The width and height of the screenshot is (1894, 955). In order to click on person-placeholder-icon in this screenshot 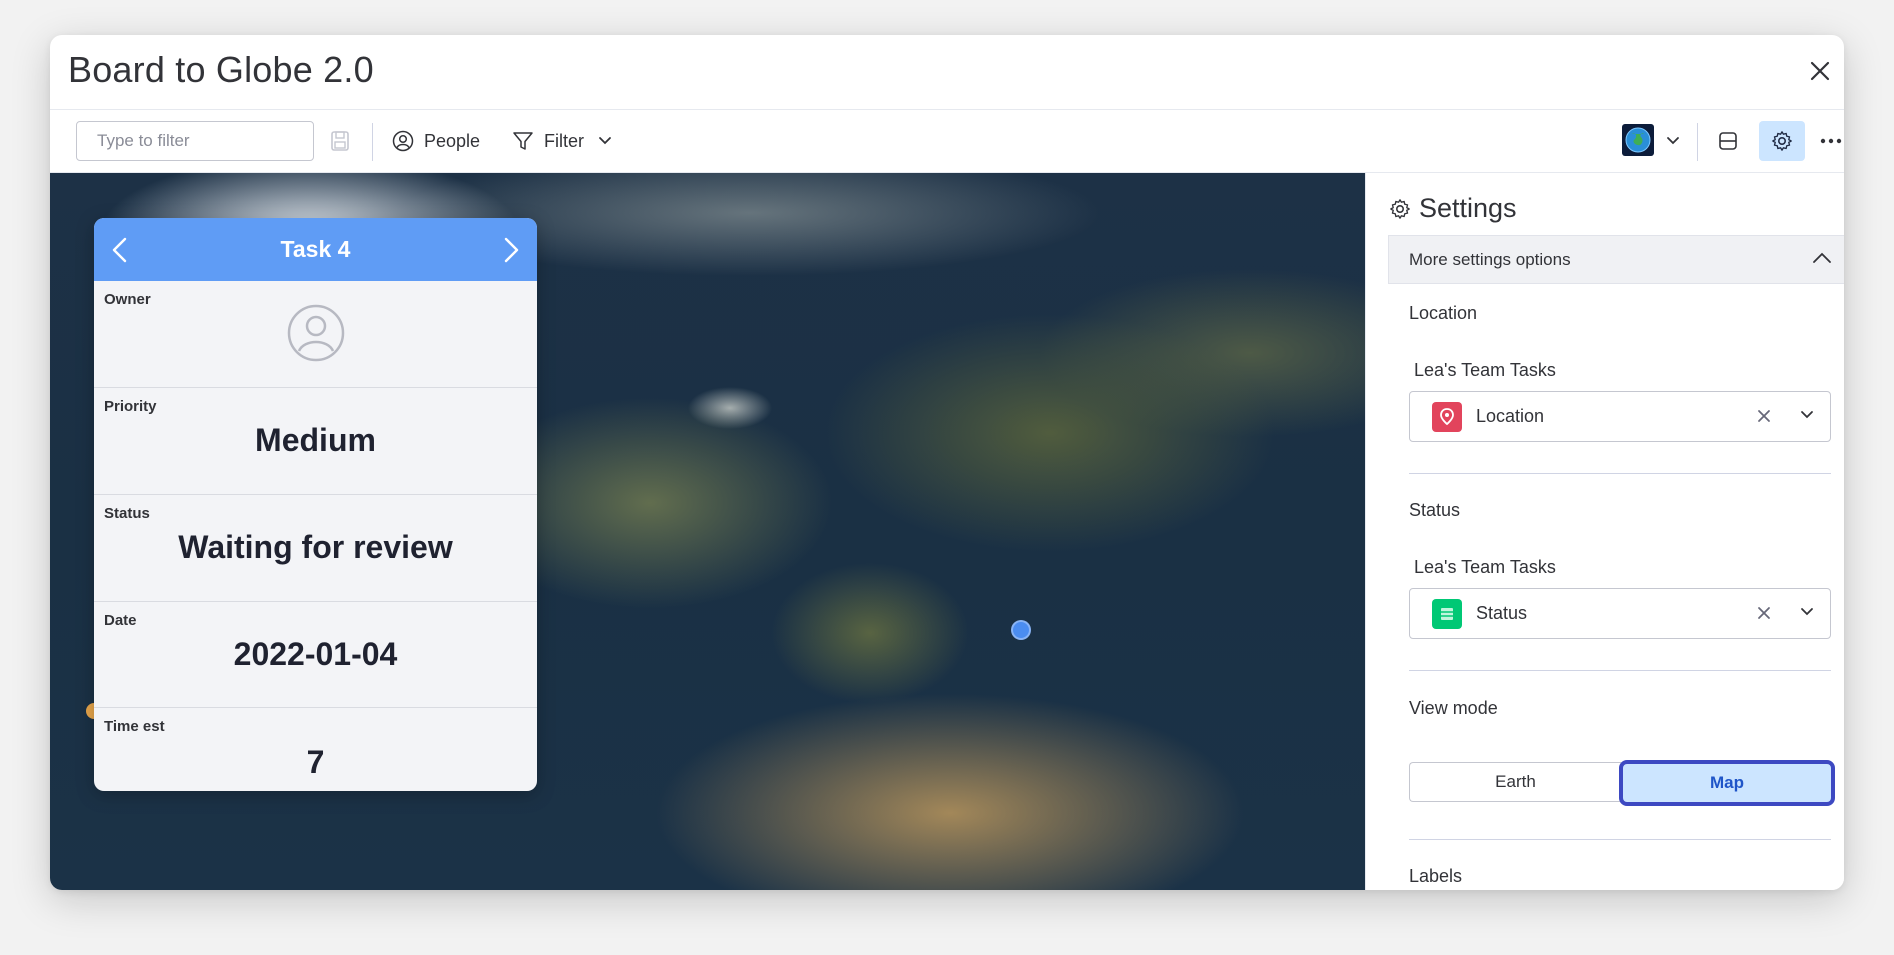, I will do `click(316, 333)`.